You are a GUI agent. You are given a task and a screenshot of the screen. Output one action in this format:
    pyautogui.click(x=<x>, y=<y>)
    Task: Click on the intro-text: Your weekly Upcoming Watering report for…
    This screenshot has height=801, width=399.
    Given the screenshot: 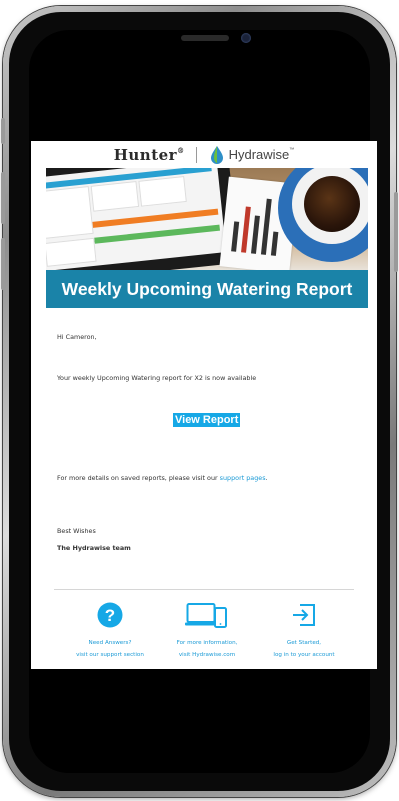 What is the action you would take?
    pyautogui.click(x=157, y=378)
    